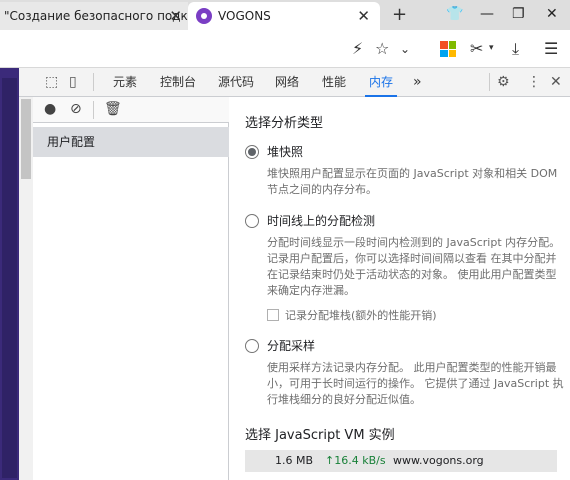  I want to click on checkbox-label: 记录分配堆栈(额外的性能开销), so click(361, 315).